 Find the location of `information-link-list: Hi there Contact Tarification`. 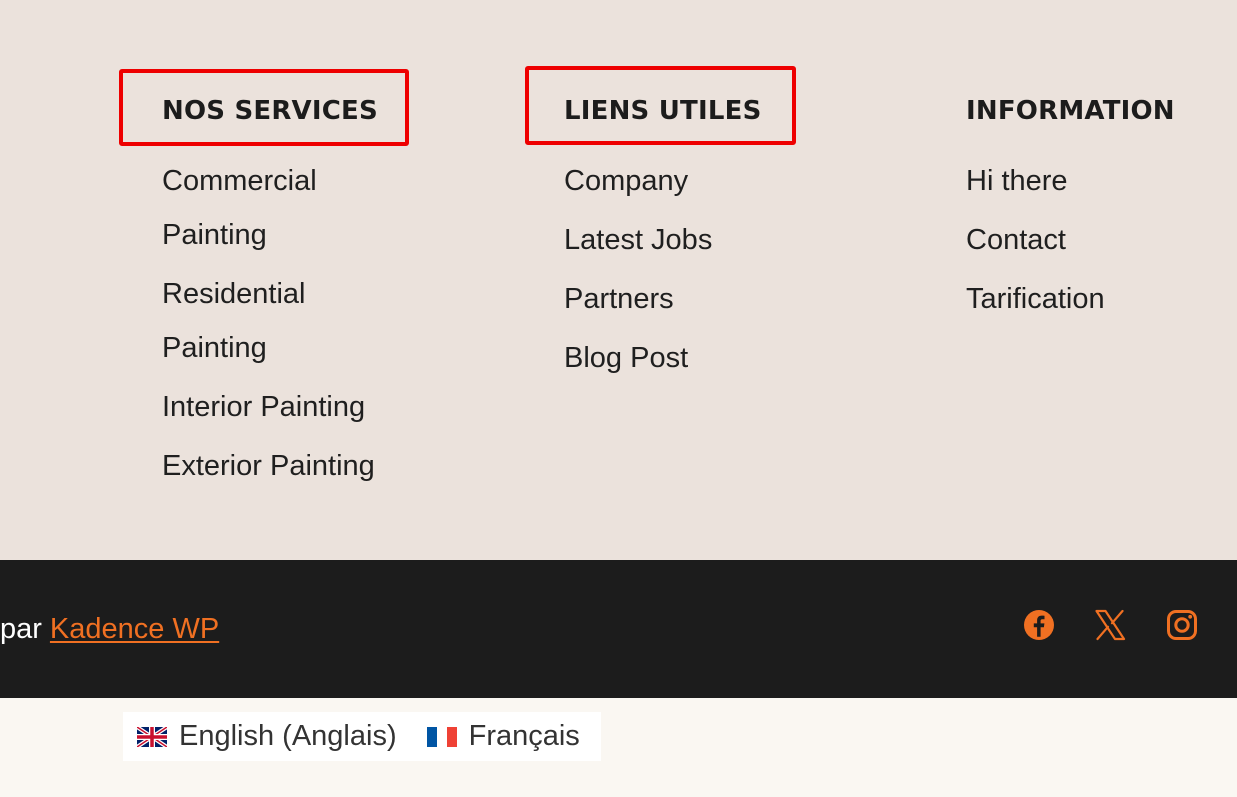

information-link-list: Hi there Contact Tarification is located at coordinates (1035, 242).